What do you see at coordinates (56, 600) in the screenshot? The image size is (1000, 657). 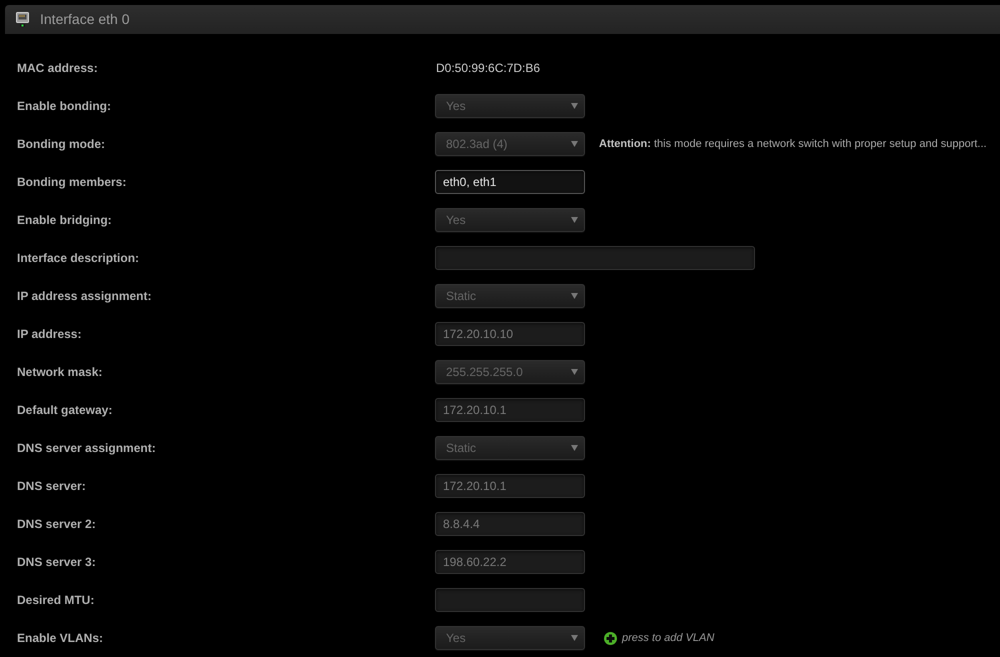 I see `field-label: Desired MTU:` at bounding box center [56, 600].